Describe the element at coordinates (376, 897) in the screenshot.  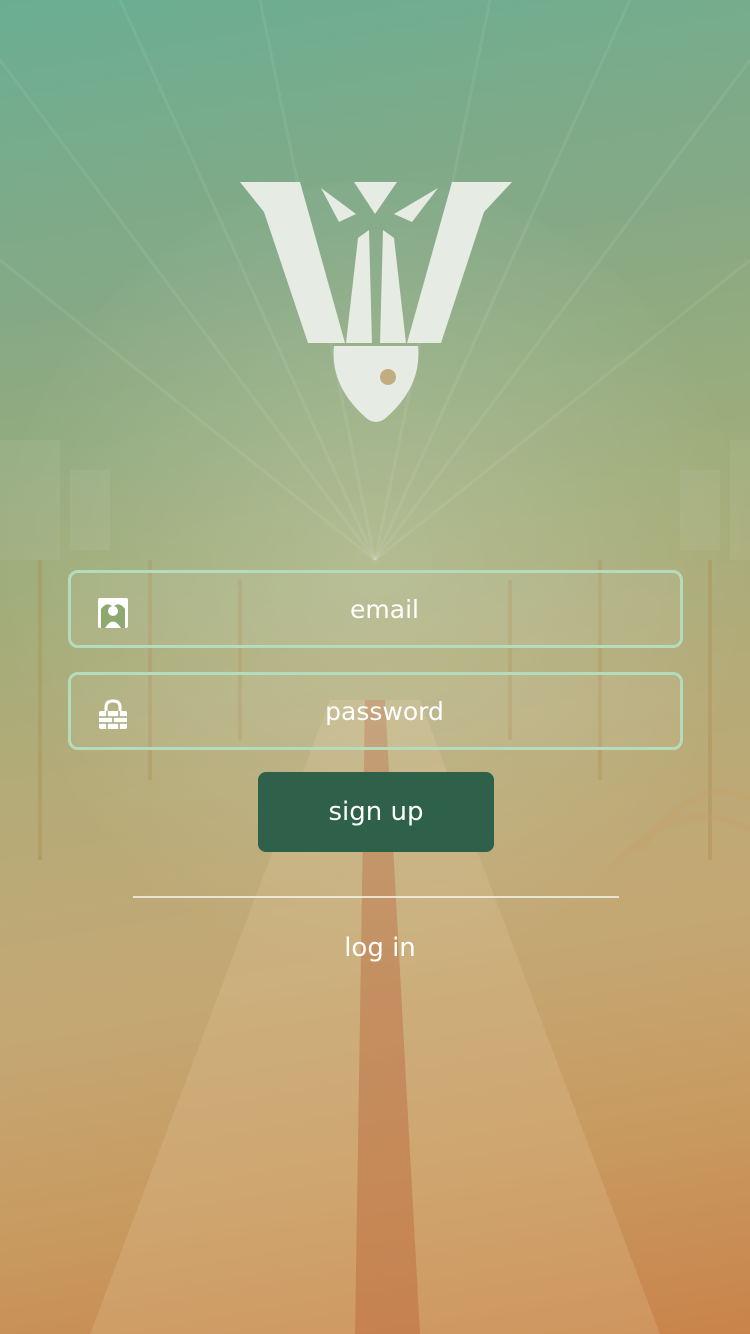
I see `divider` at that location.